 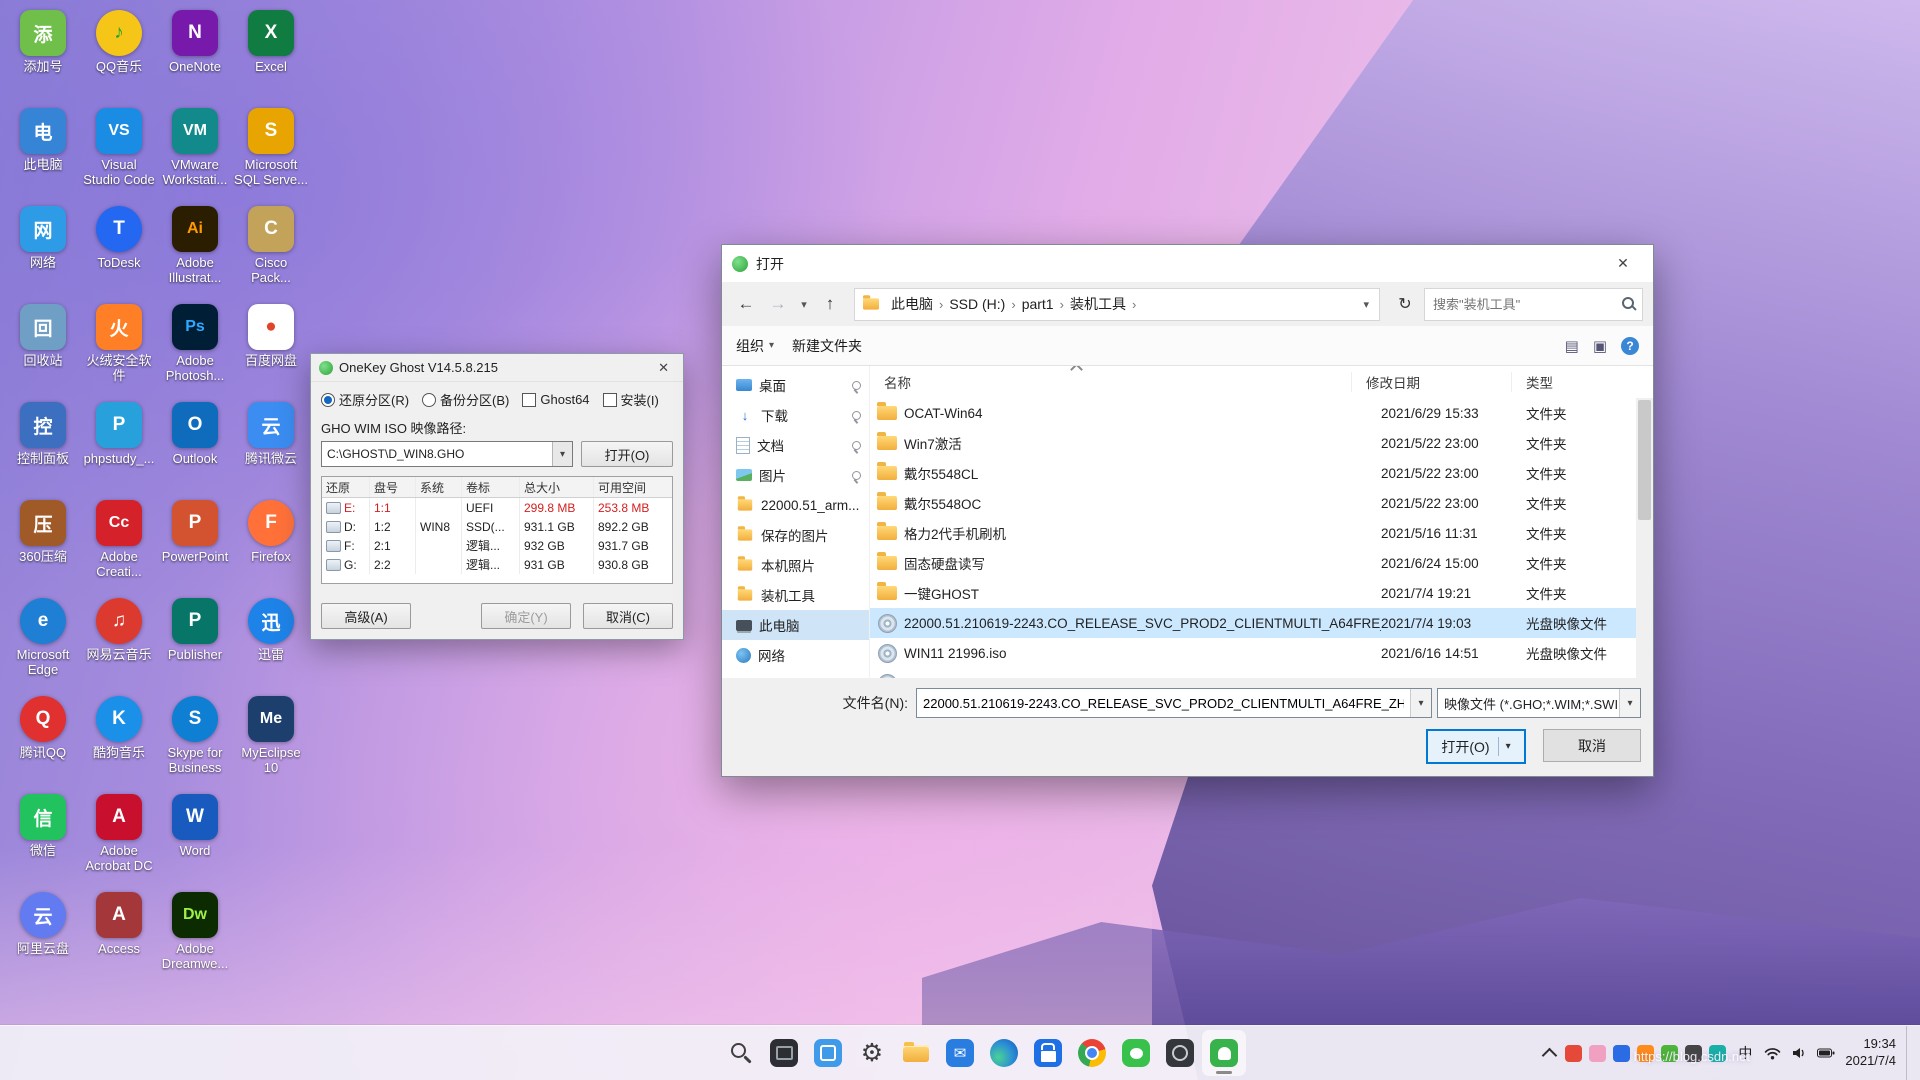 I want to click on mail-button: ✉, so click(x=960, y=1053).